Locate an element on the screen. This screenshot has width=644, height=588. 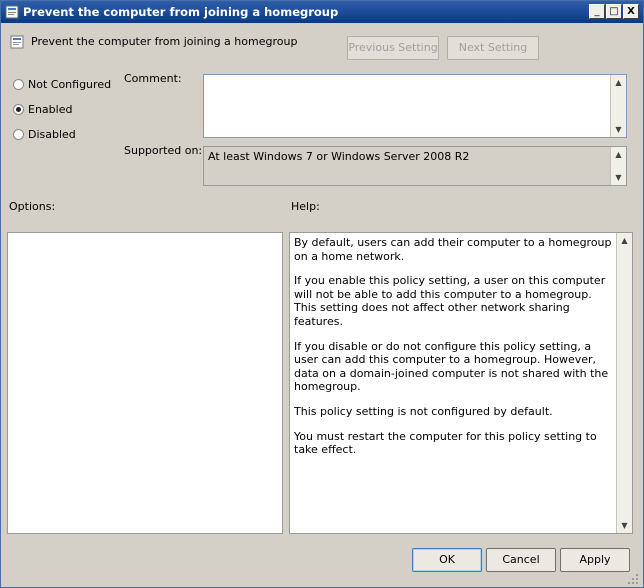
cancel-button: Cancel is located at coordinates (521, 560).